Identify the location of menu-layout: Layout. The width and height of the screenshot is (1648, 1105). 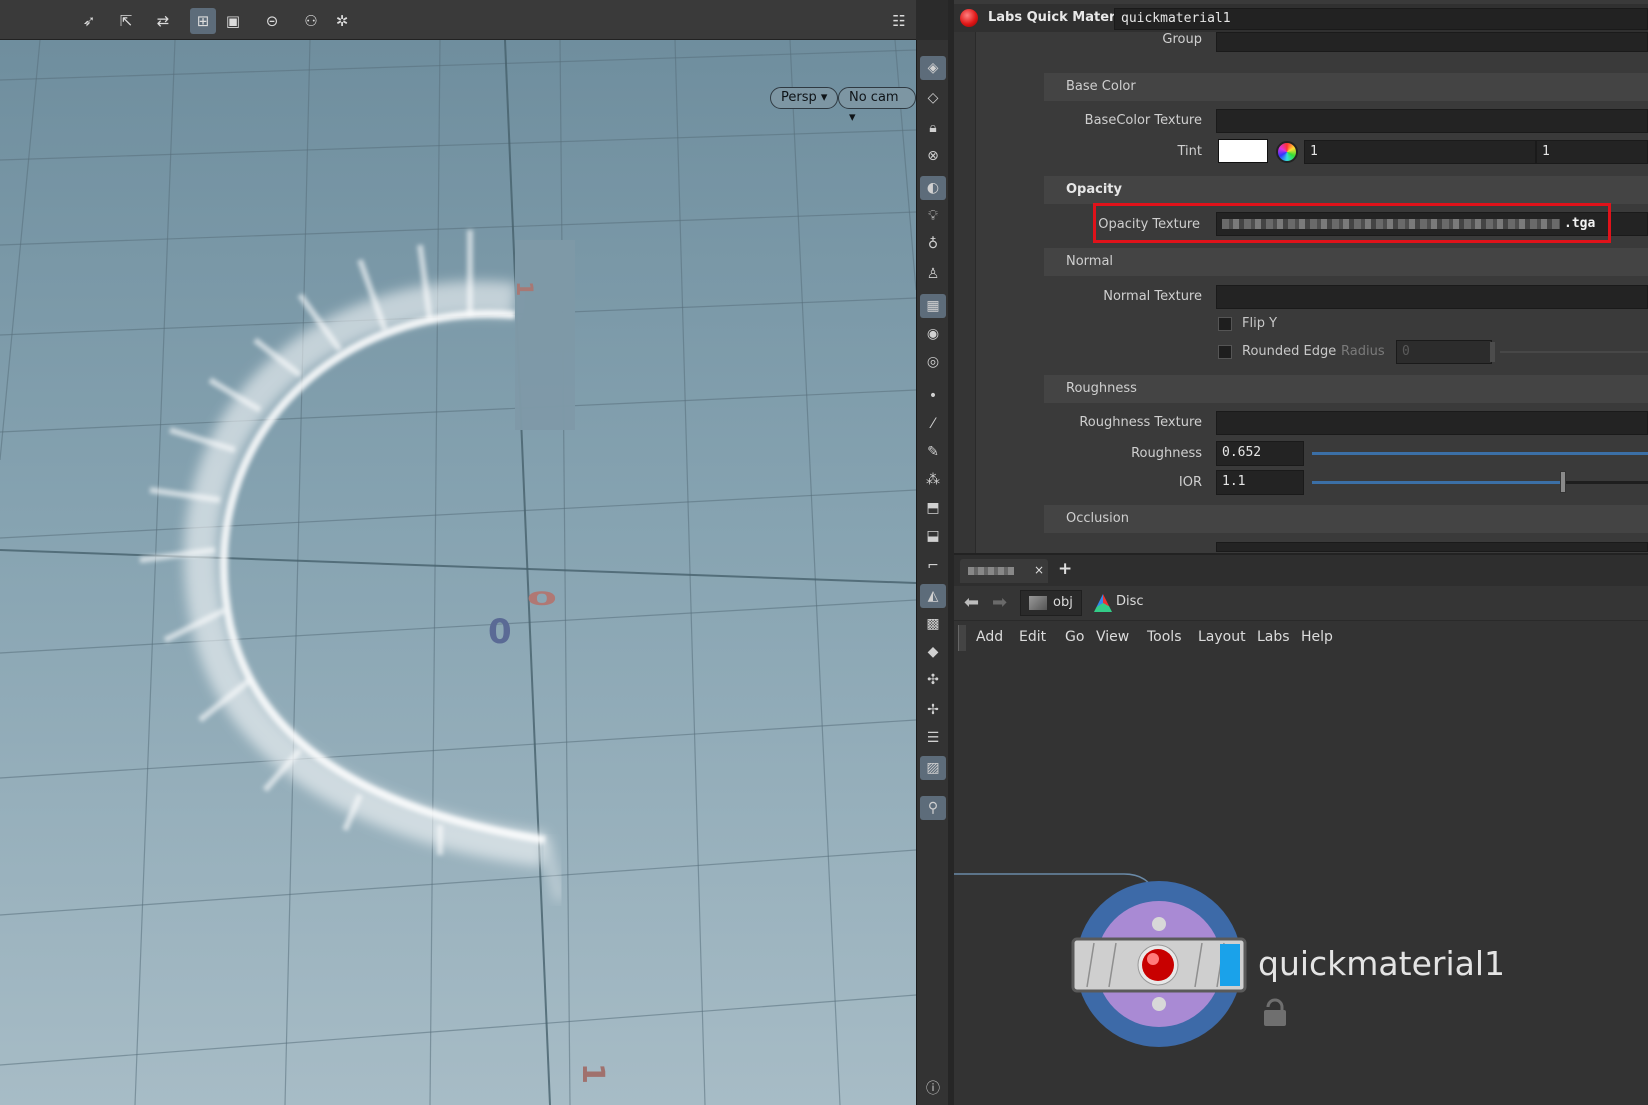
(1222, 637).